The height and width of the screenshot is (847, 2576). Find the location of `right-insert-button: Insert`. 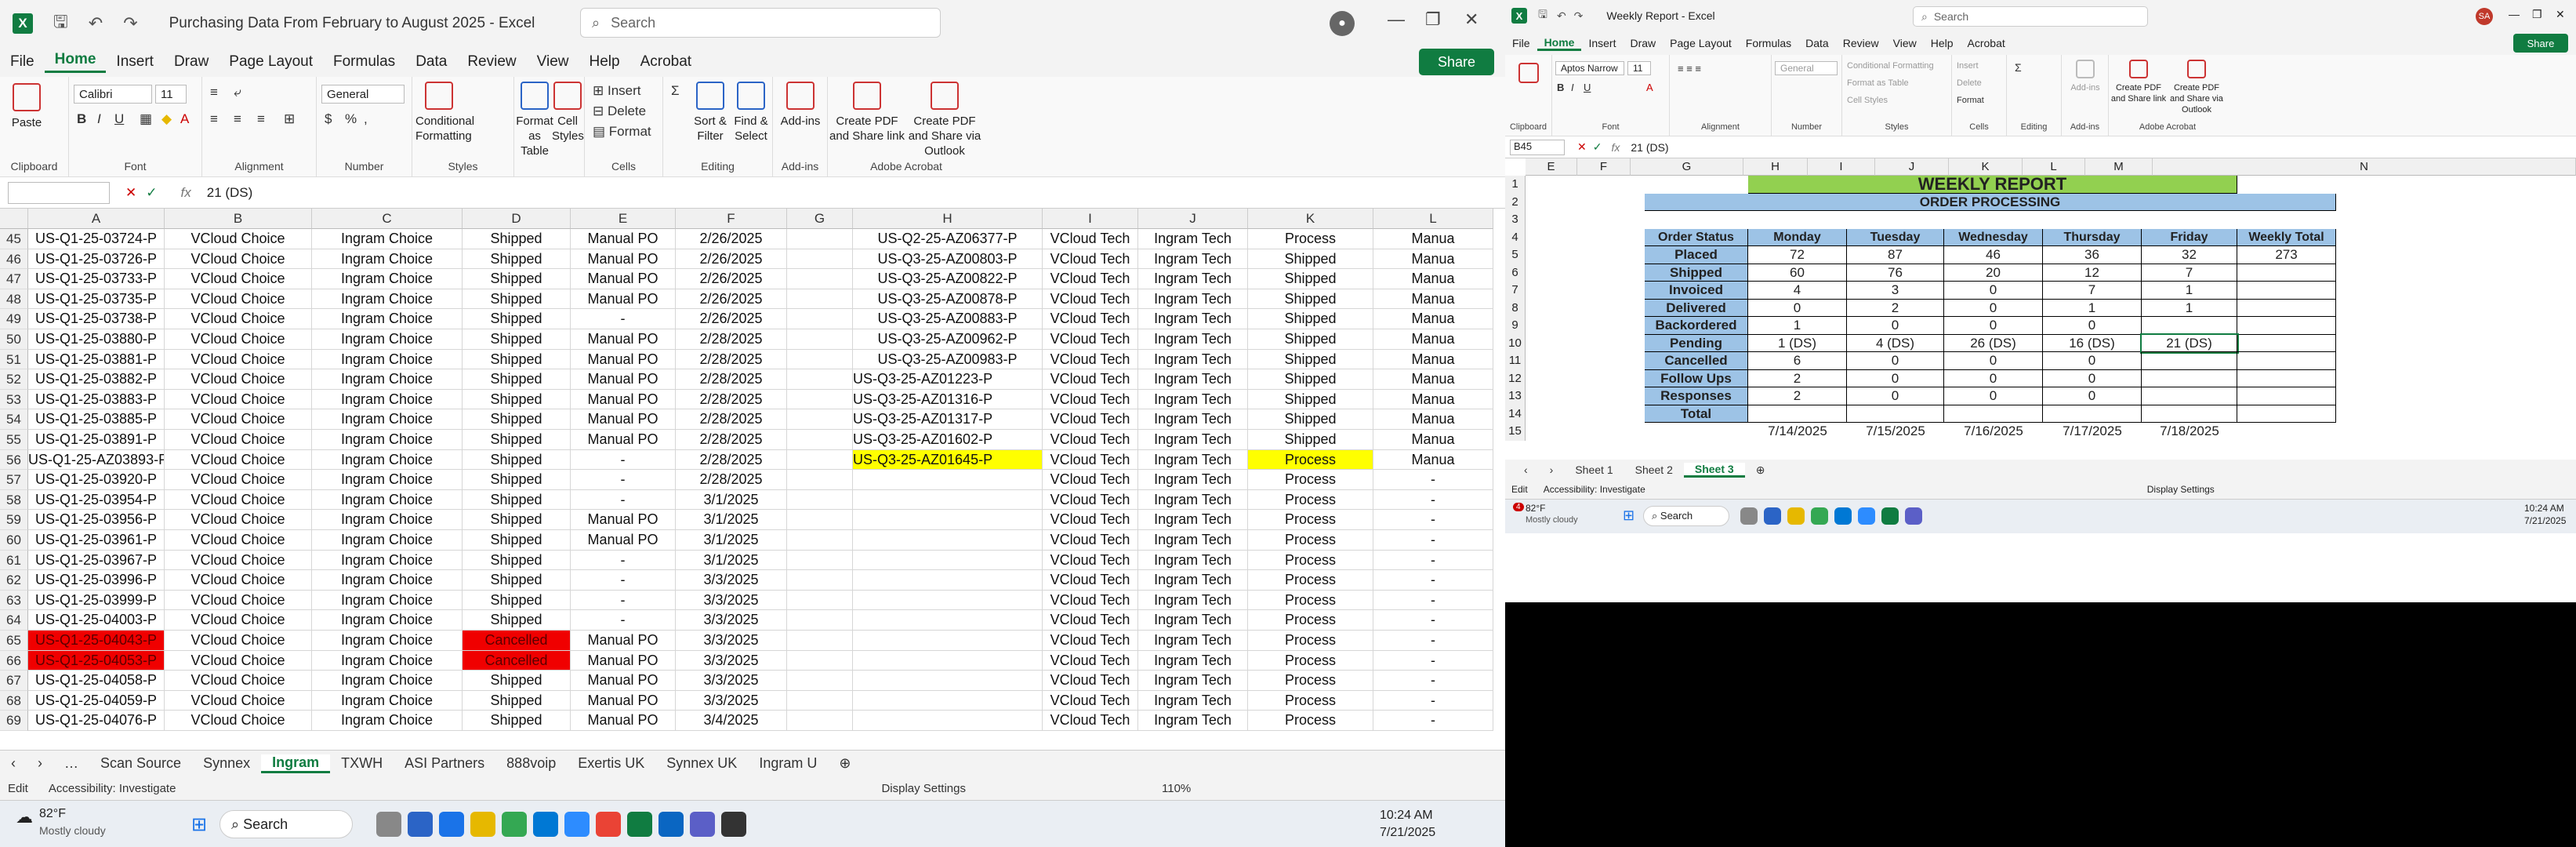

right-insert-button: Insert is located at coordinates (1968, 66).